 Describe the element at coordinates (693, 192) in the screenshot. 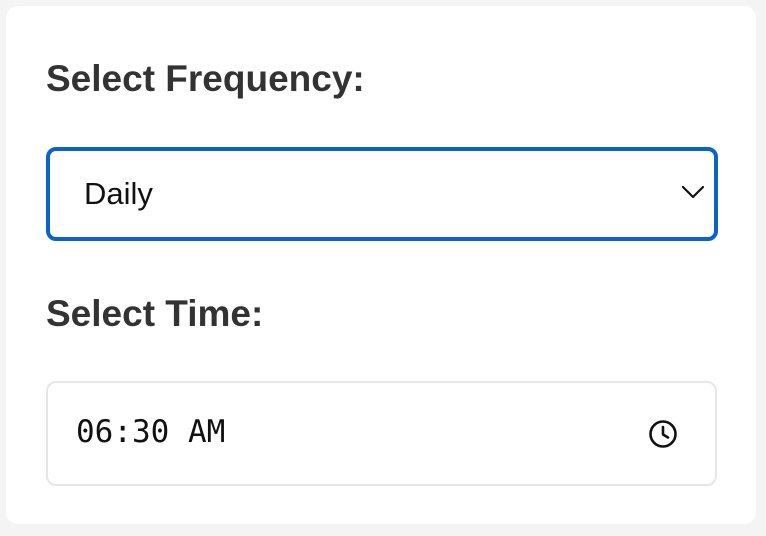

I see `chevron-down-icon` at that location.